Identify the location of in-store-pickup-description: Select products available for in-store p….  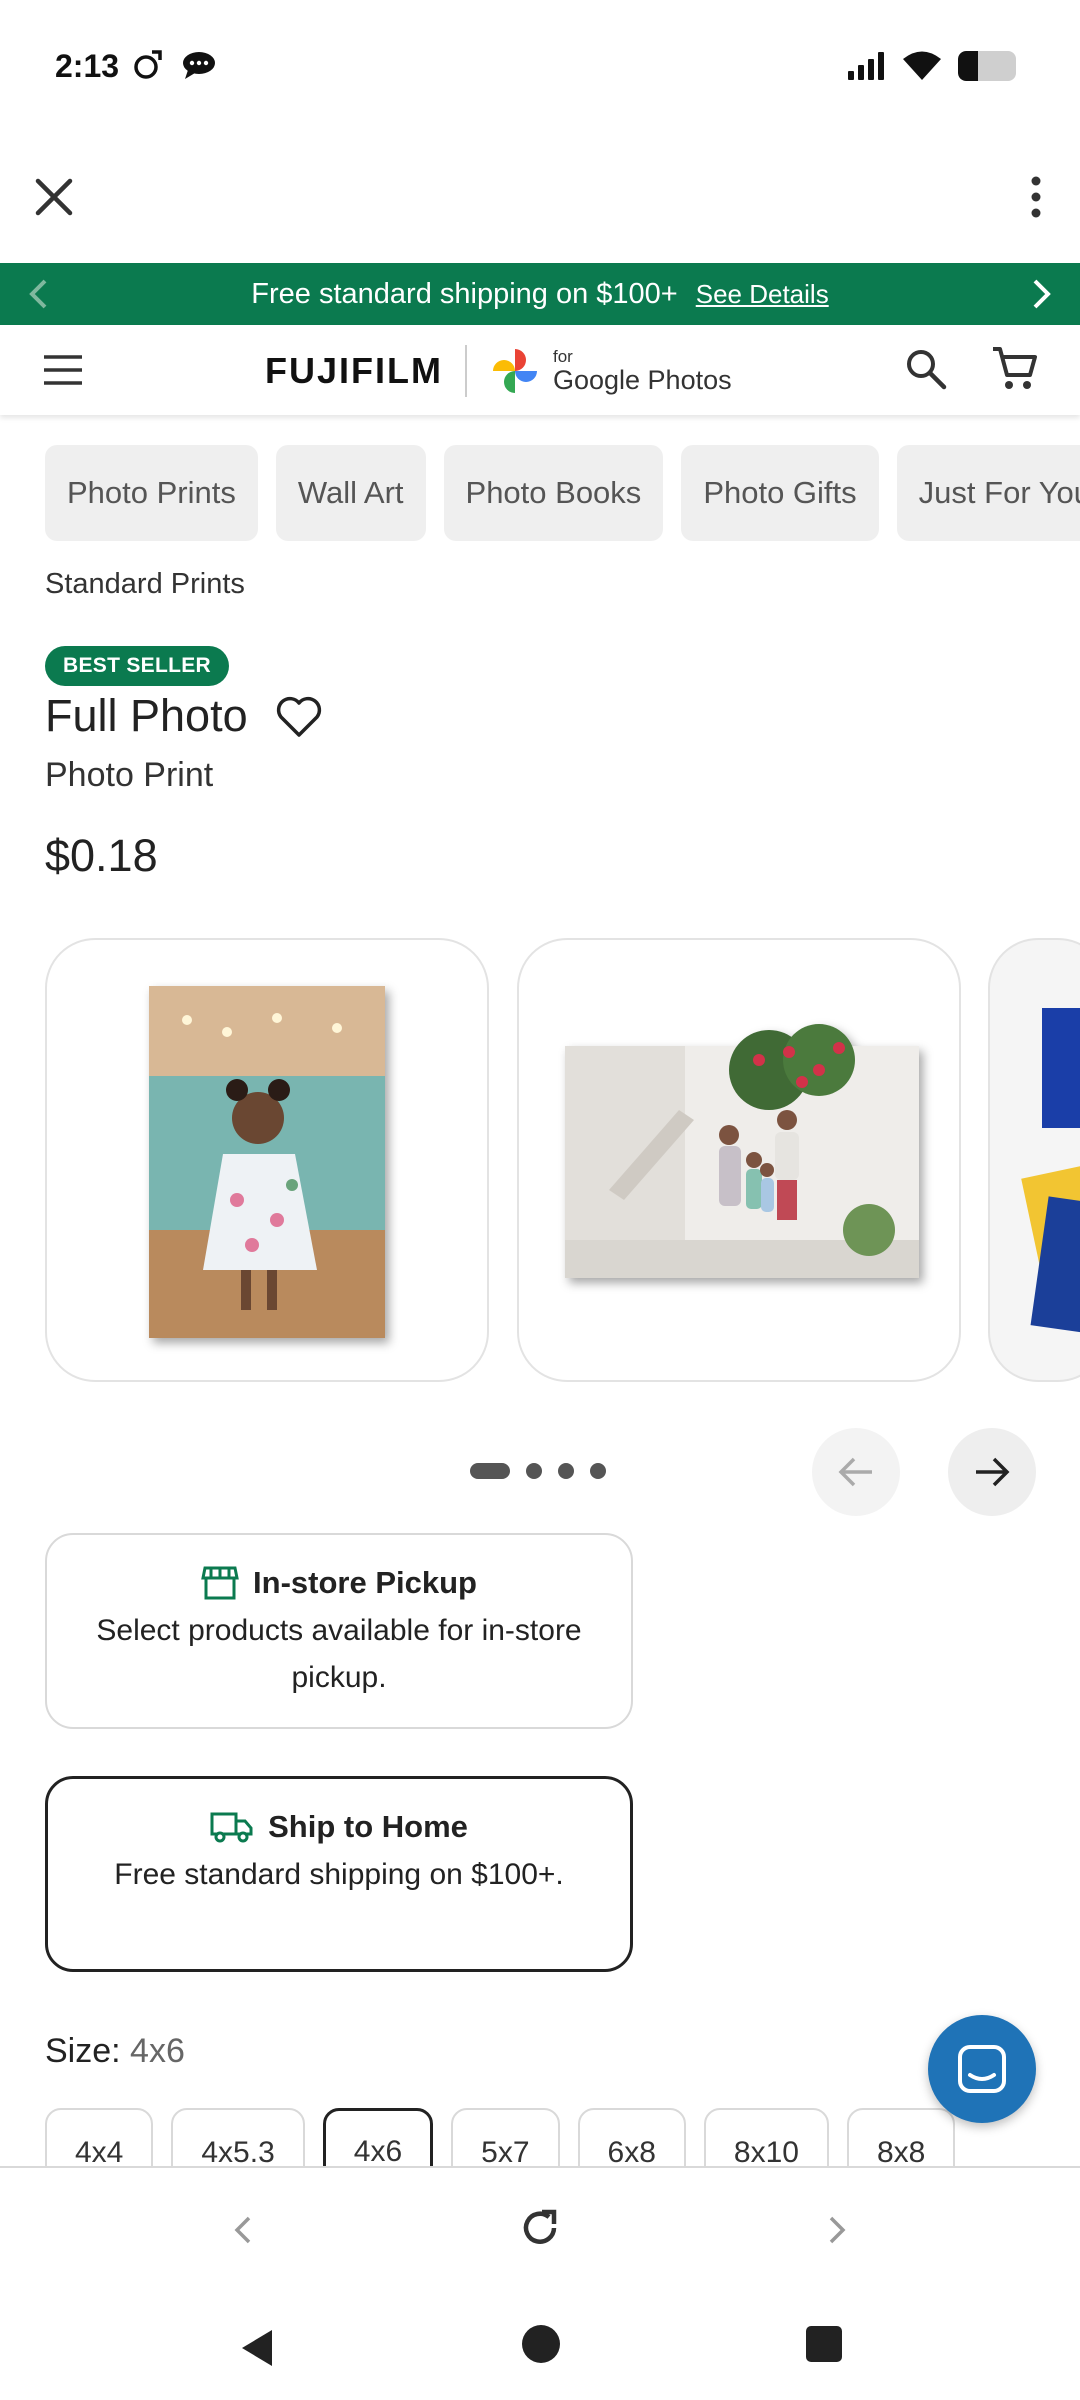
(339, 1654).